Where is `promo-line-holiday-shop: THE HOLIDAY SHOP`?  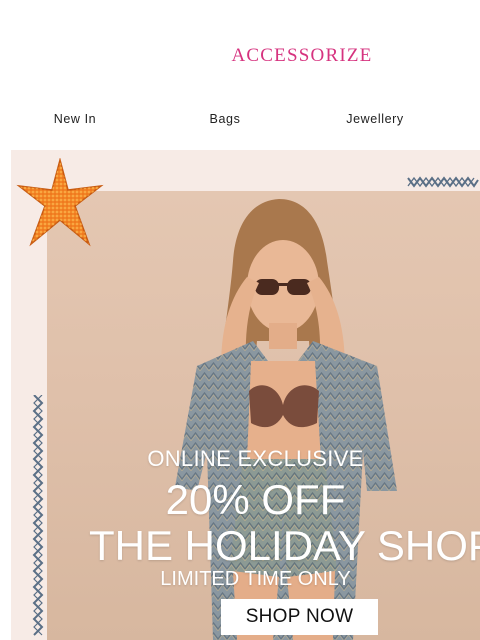
promo-line-holiday-shop: THE HOLIDAY SHOP is located at coordinates (284, 545).